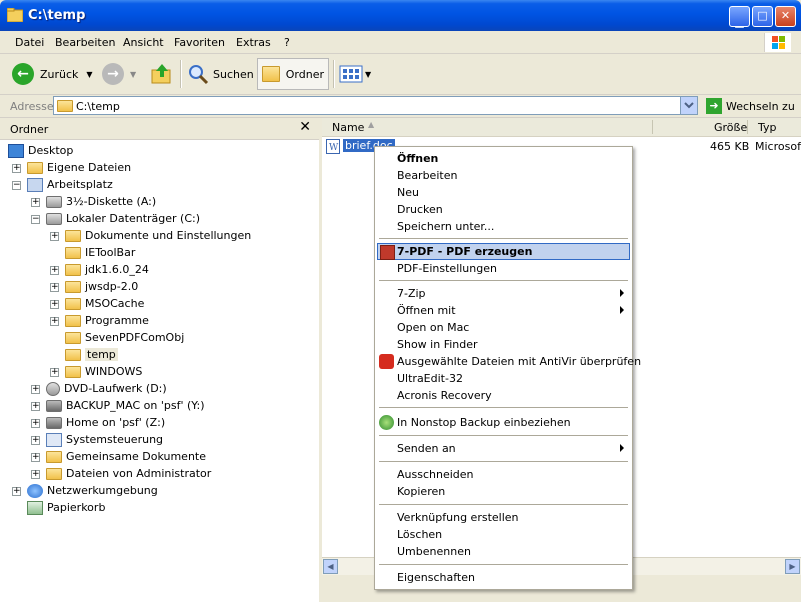  What do you see at coordinates (503, 268) in the screenshot?
I see `menu-item-pdf-einstellungen: PDF-Einstellungen` at bounding box center [503, 268].